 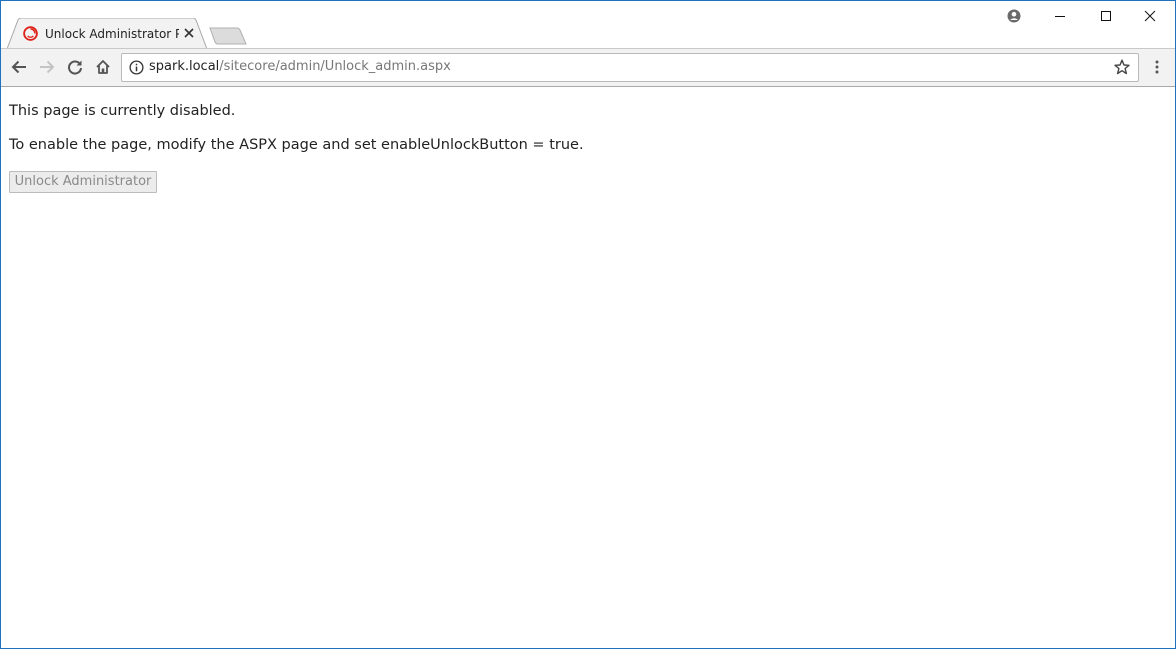 I want to click on forward-button, so click(x=47, y=67).